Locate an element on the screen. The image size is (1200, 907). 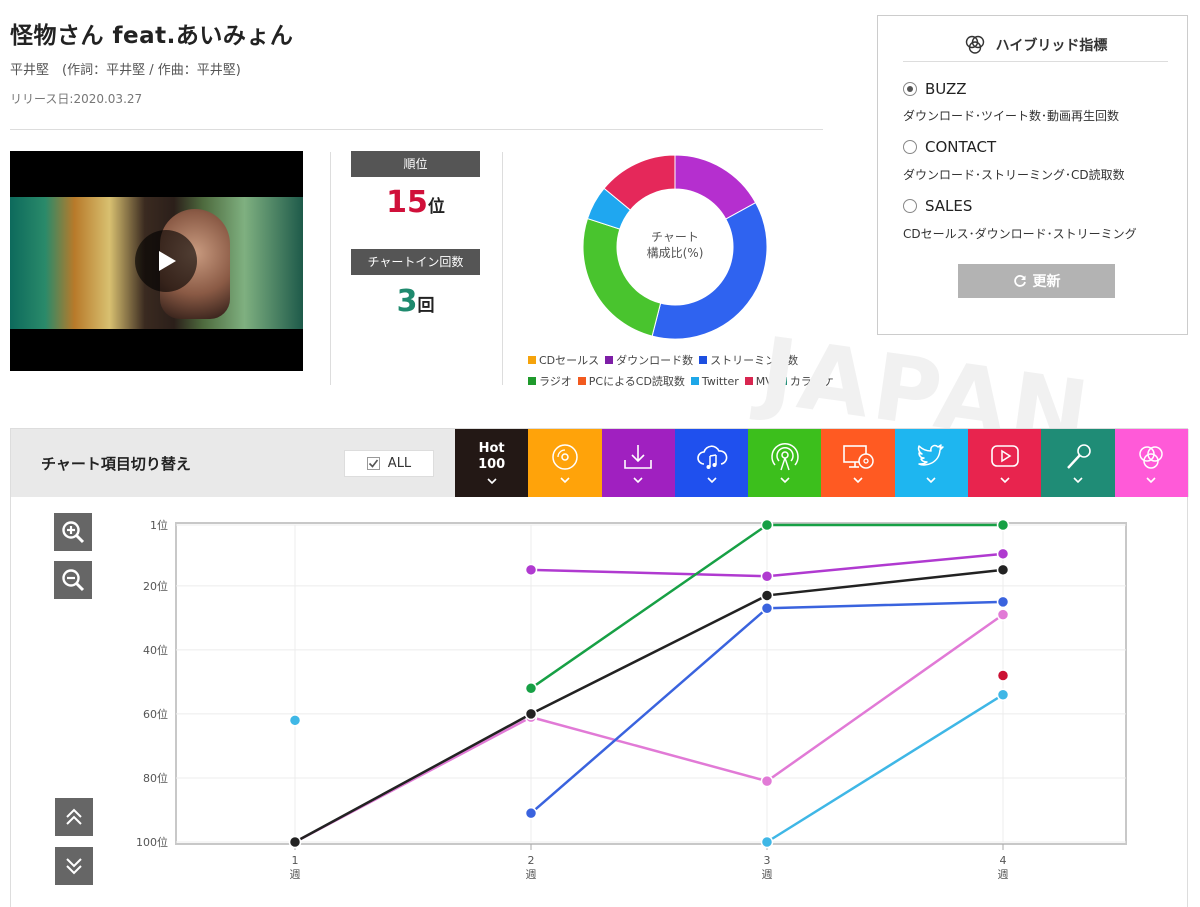
update-label: 更新 is located at coordinates (1046, 282).